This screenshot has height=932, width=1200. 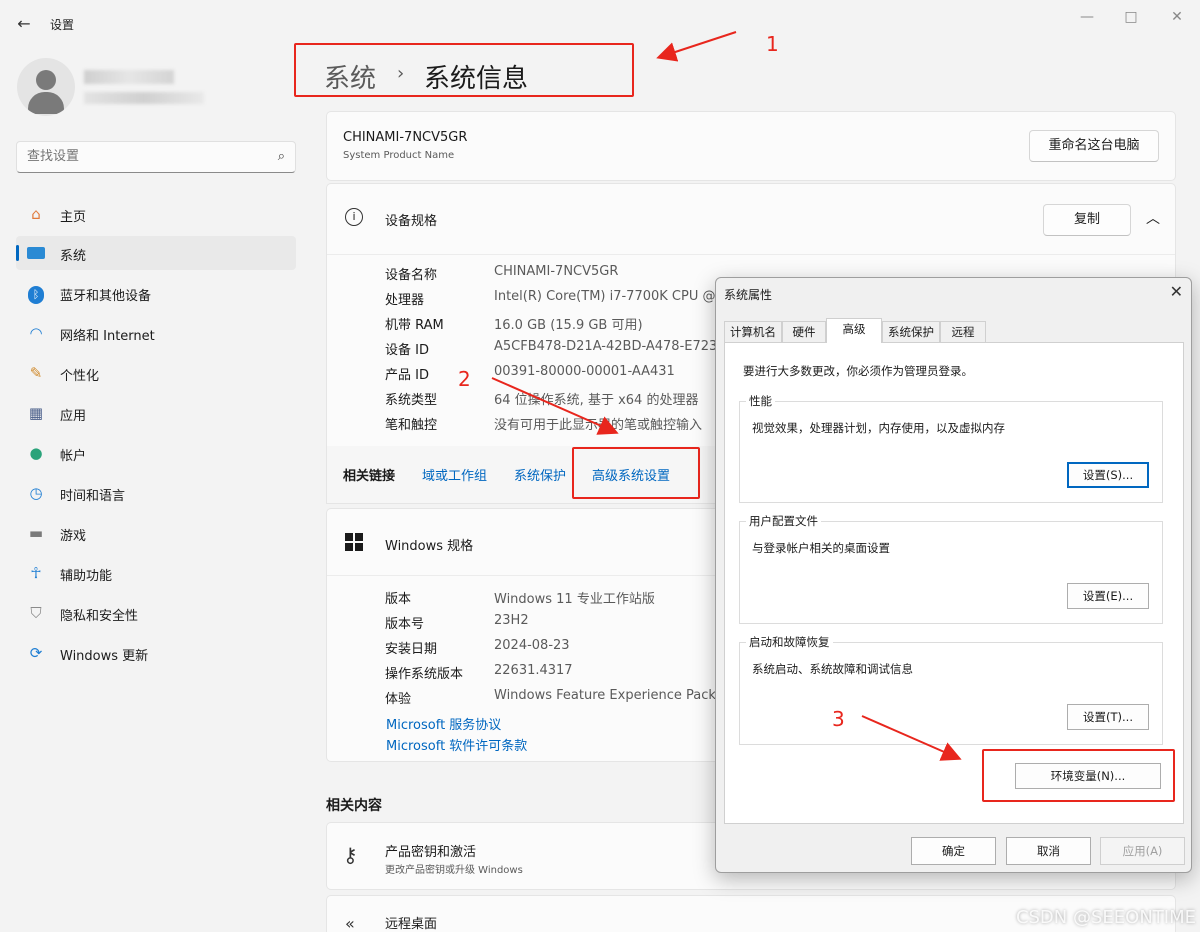 I want to click on annotation-number-3: 3, so click(x=838, y=719).